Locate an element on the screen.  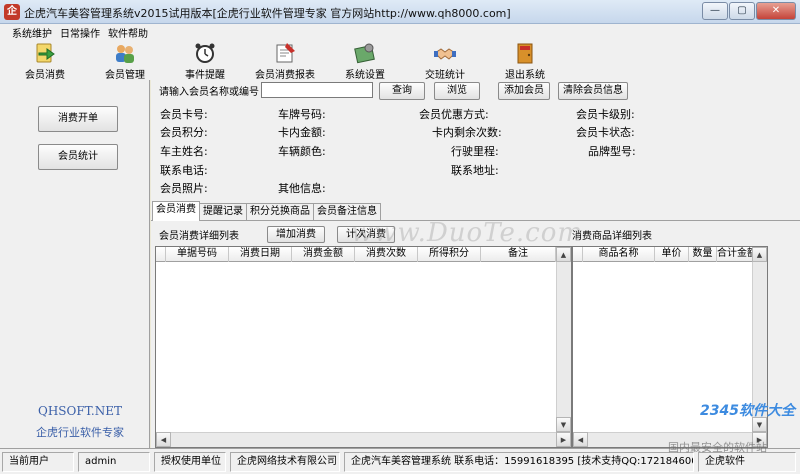
brand-website: QHSOFT.NET is located at coordinates (79, 411).